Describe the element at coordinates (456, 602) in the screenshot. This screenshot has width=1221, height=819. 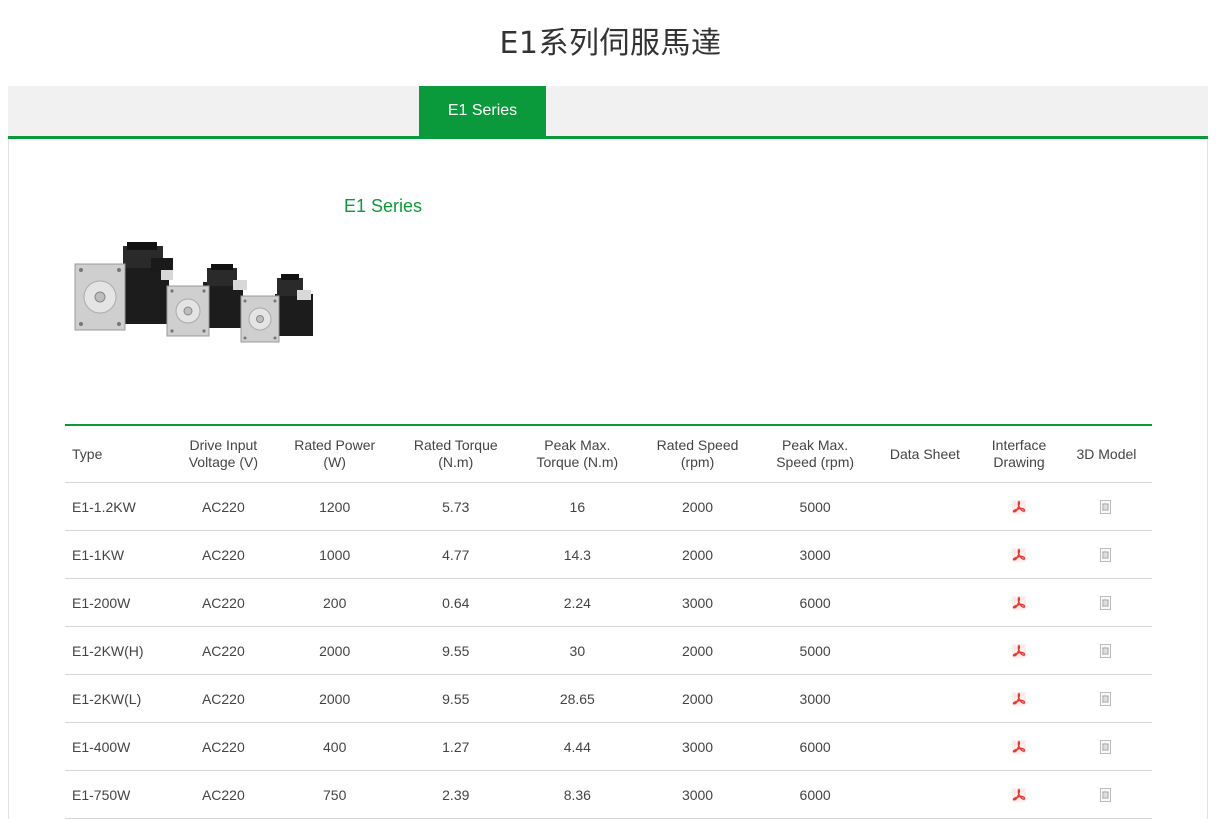
I see `cell-torque: 0.64` at that location.